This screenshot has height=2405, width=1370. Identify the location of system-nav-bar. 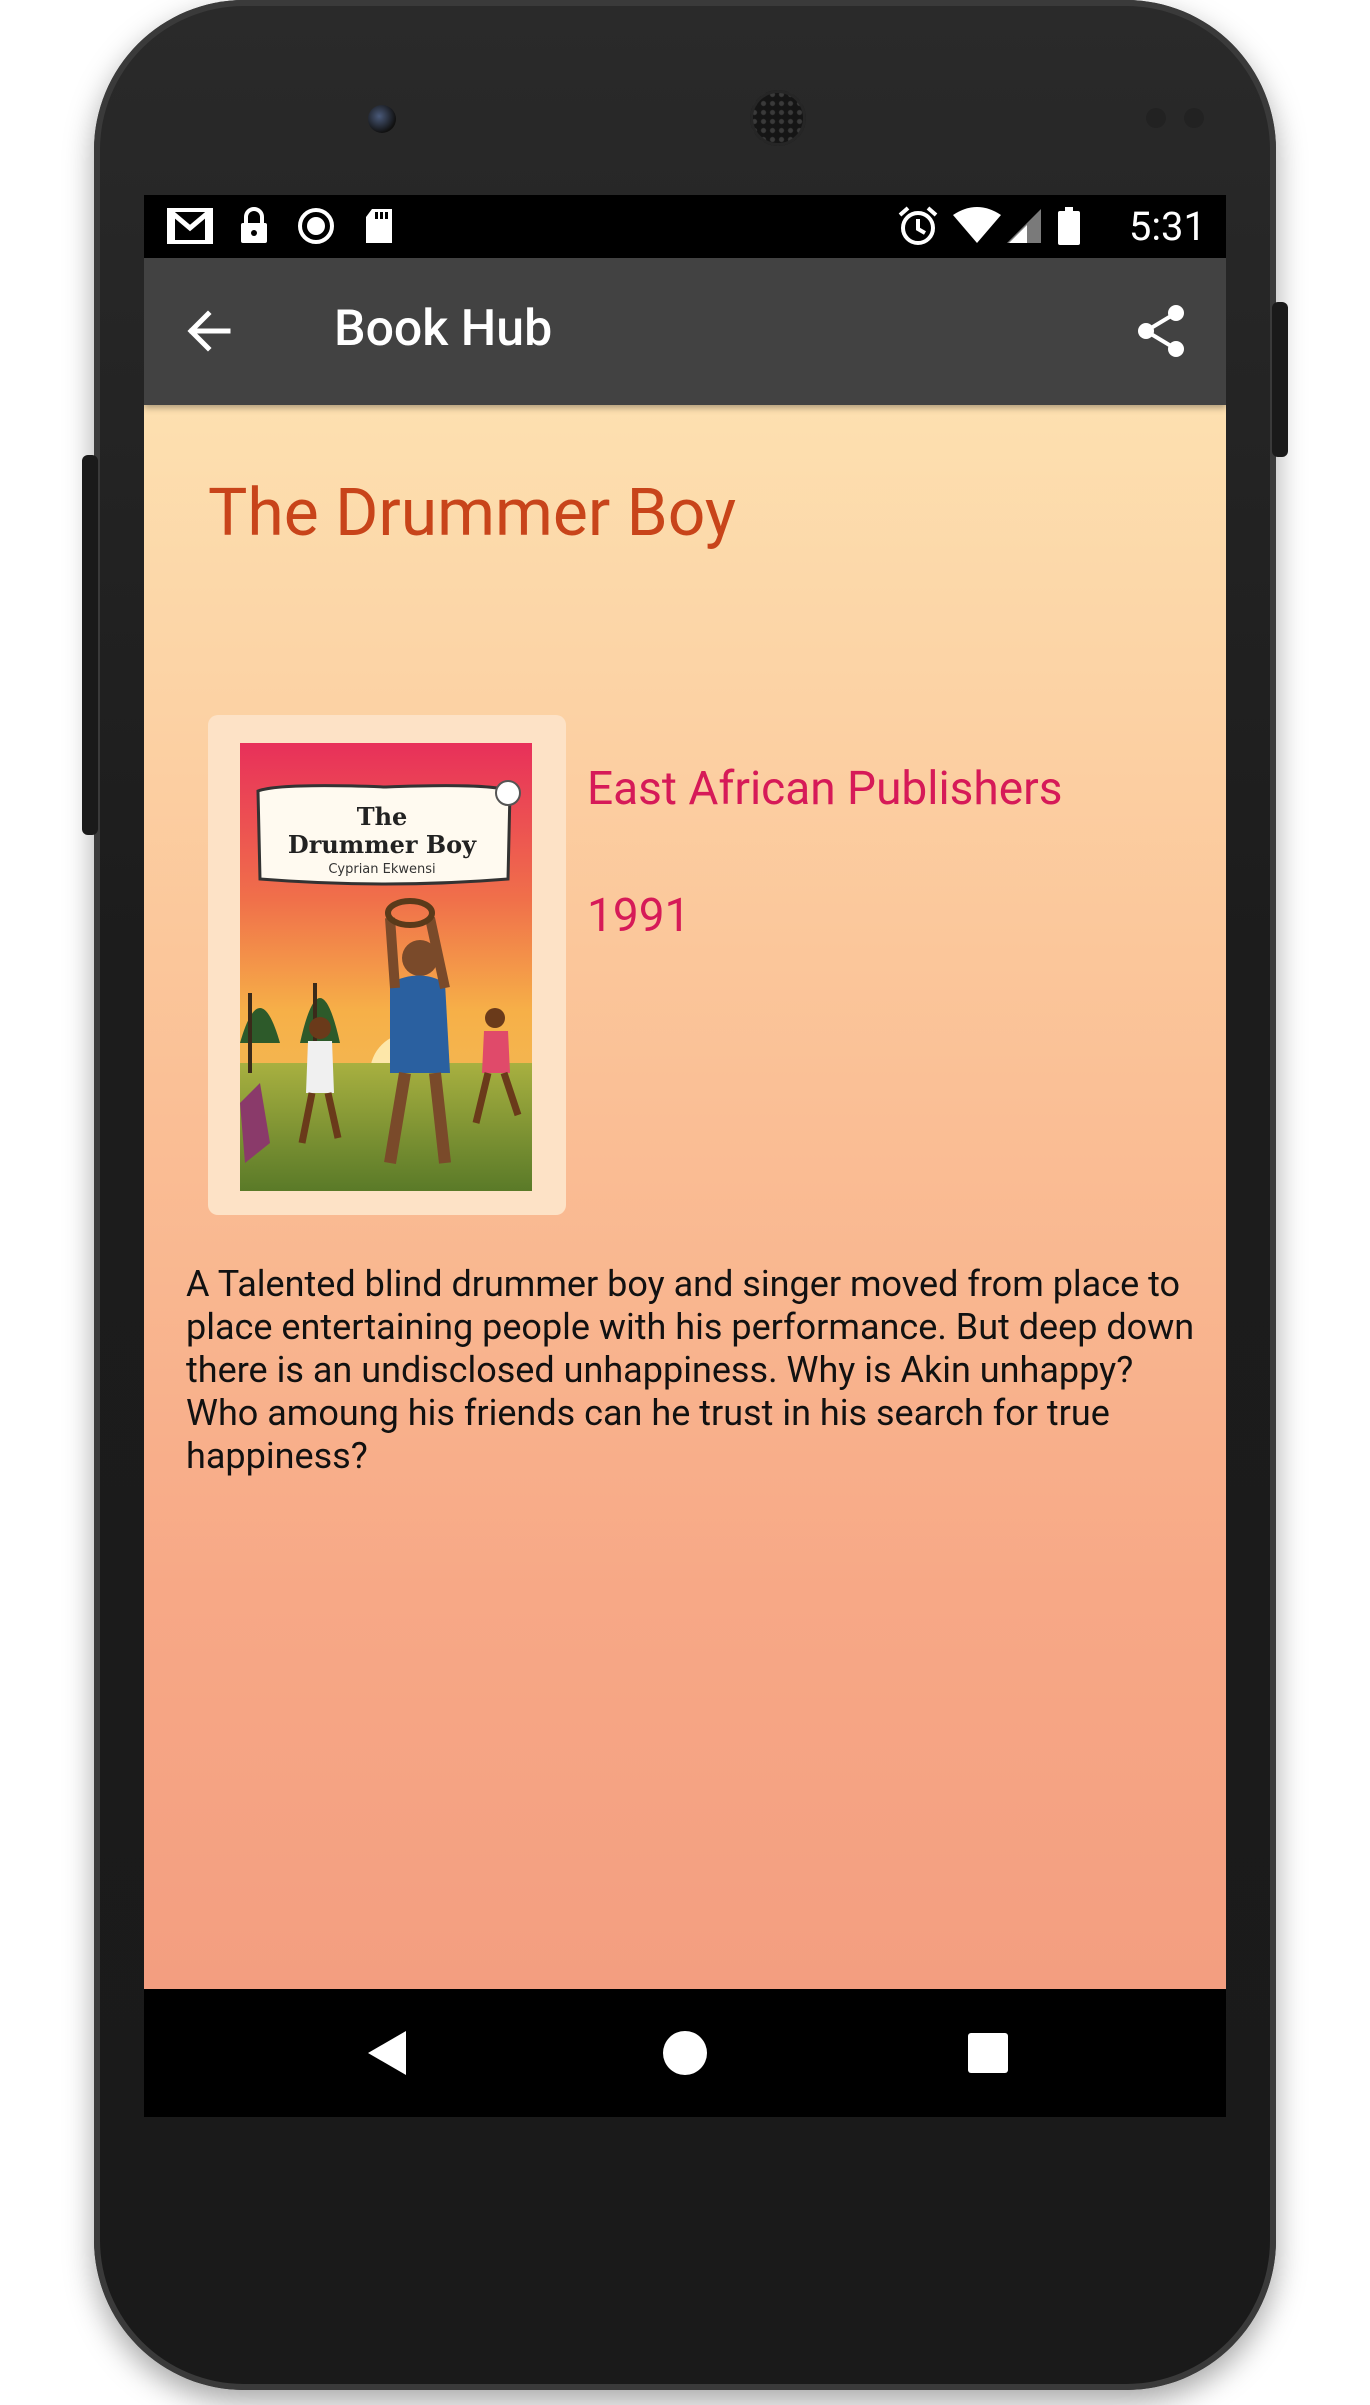
(685, 2053).